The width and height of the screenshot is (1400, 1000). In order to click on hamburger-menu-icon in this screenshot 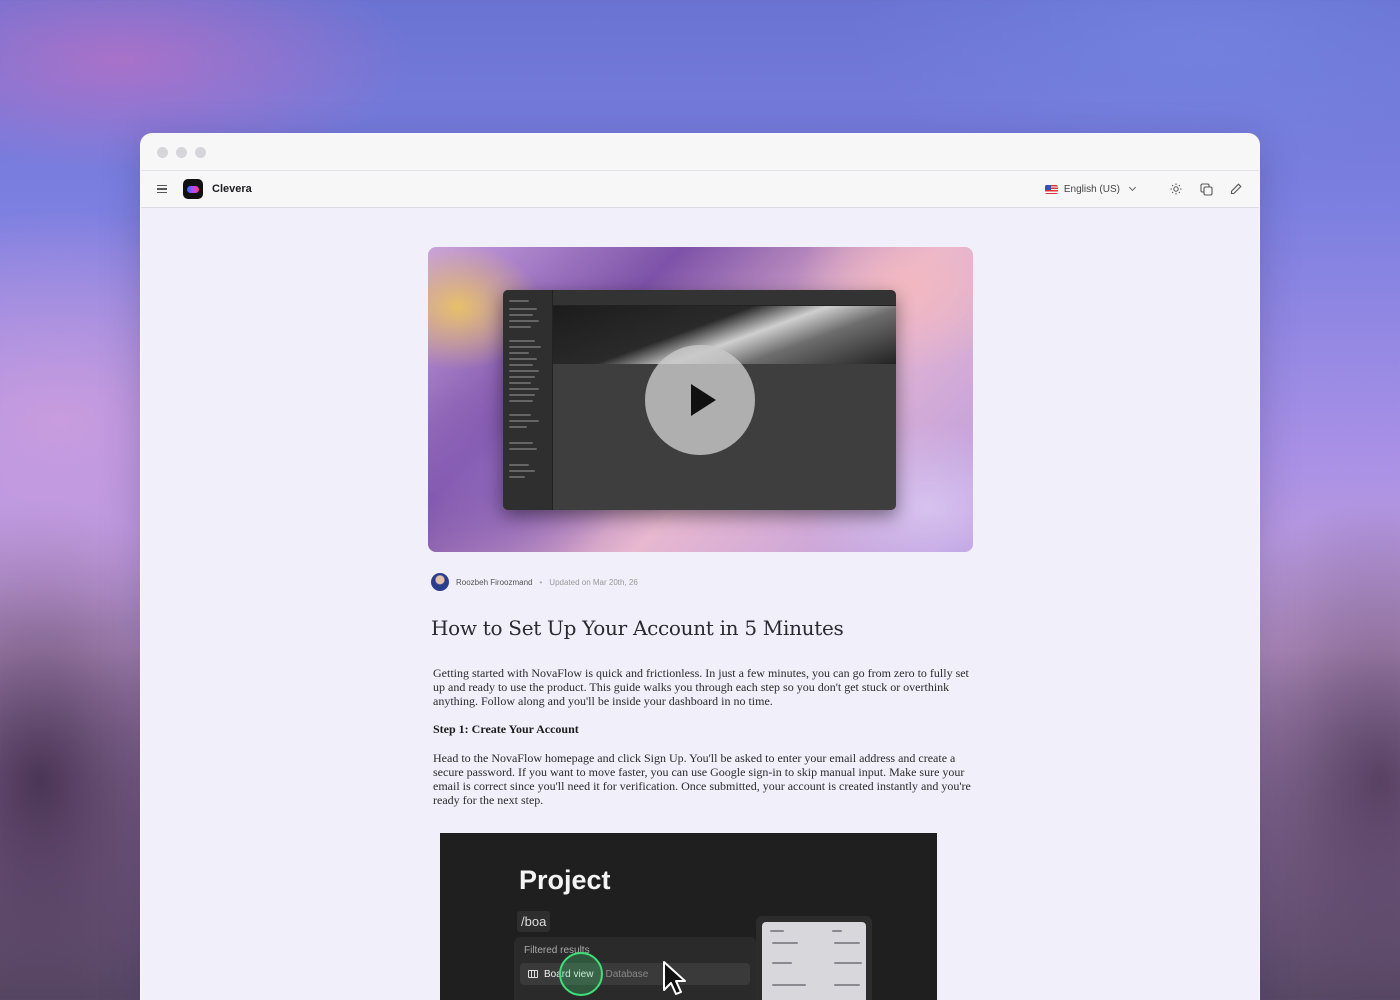, I will do `click(162, 189)`.